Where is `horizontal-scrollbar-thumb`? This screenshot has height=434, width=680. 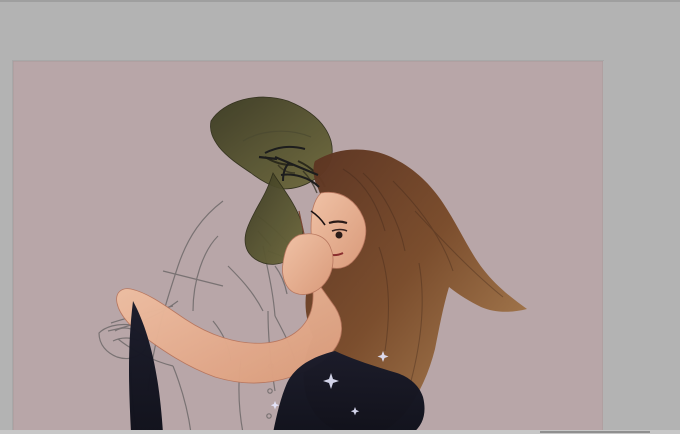
horizontal-scrollbar-thumb is located at coordinates (595, 432).